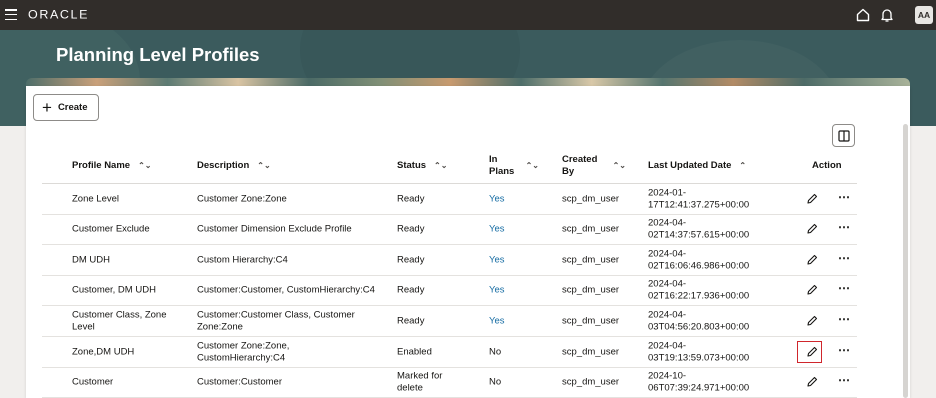 The width and height of the screenshot is (936, 398). What do you see at coordinates (11, 15) in the screenshot?
I see `menu-icon` at bounding box center [11, 15].